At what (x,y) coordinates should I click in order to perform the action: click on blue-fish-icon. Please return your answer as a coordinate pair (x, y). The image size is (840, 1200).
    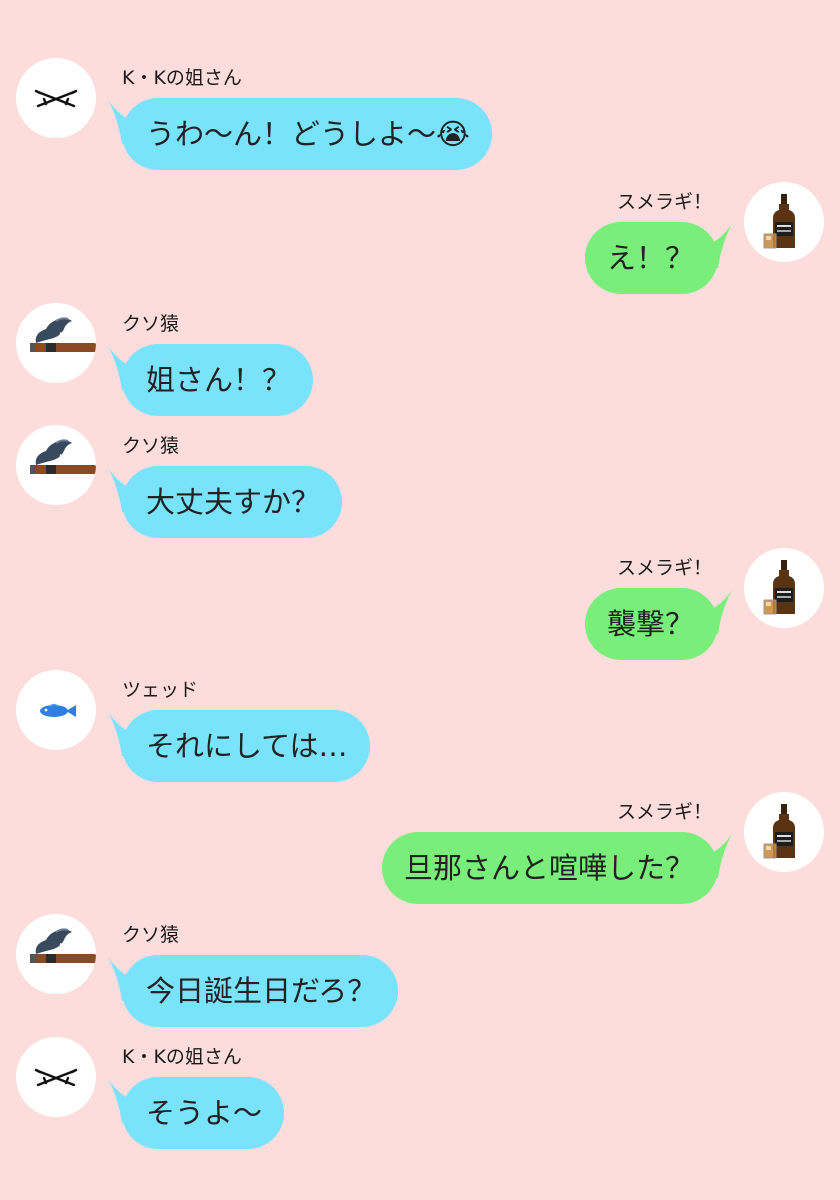
    Looking at the image, I should click on (56, 710).